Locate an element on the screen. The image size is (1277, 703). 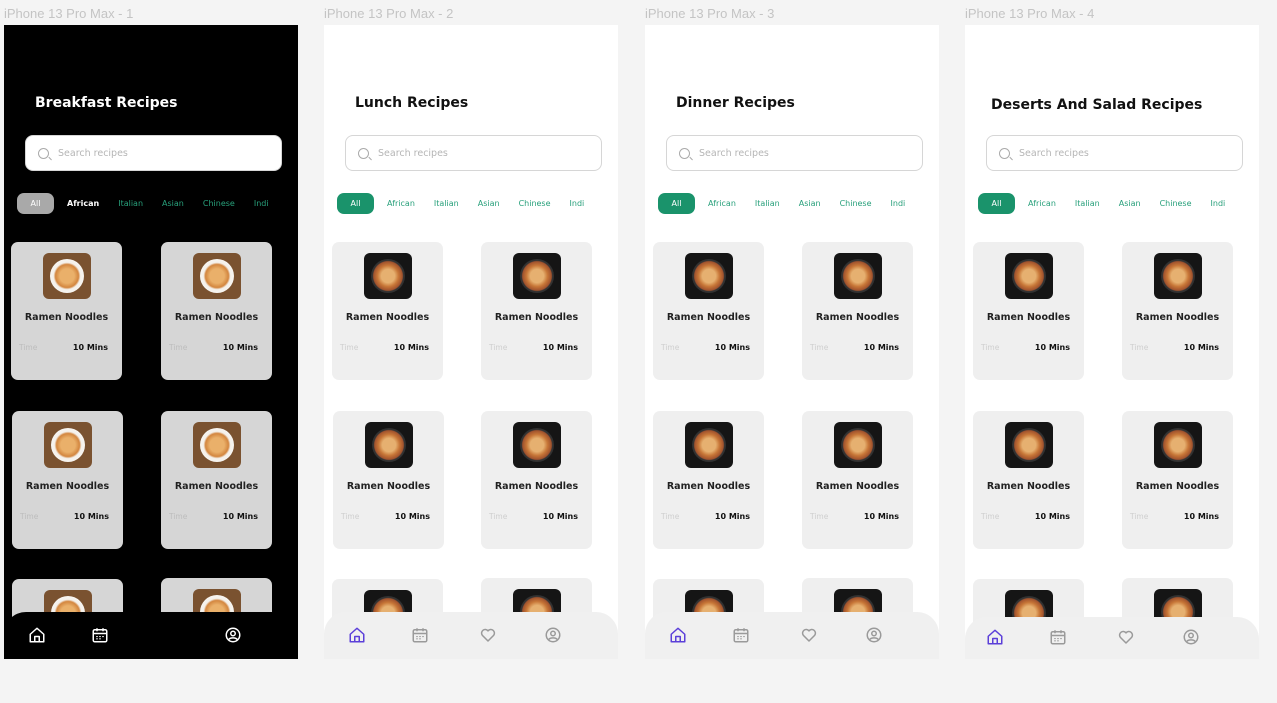
page-title: Lunch Recipes is located at coordinates (412, 103).